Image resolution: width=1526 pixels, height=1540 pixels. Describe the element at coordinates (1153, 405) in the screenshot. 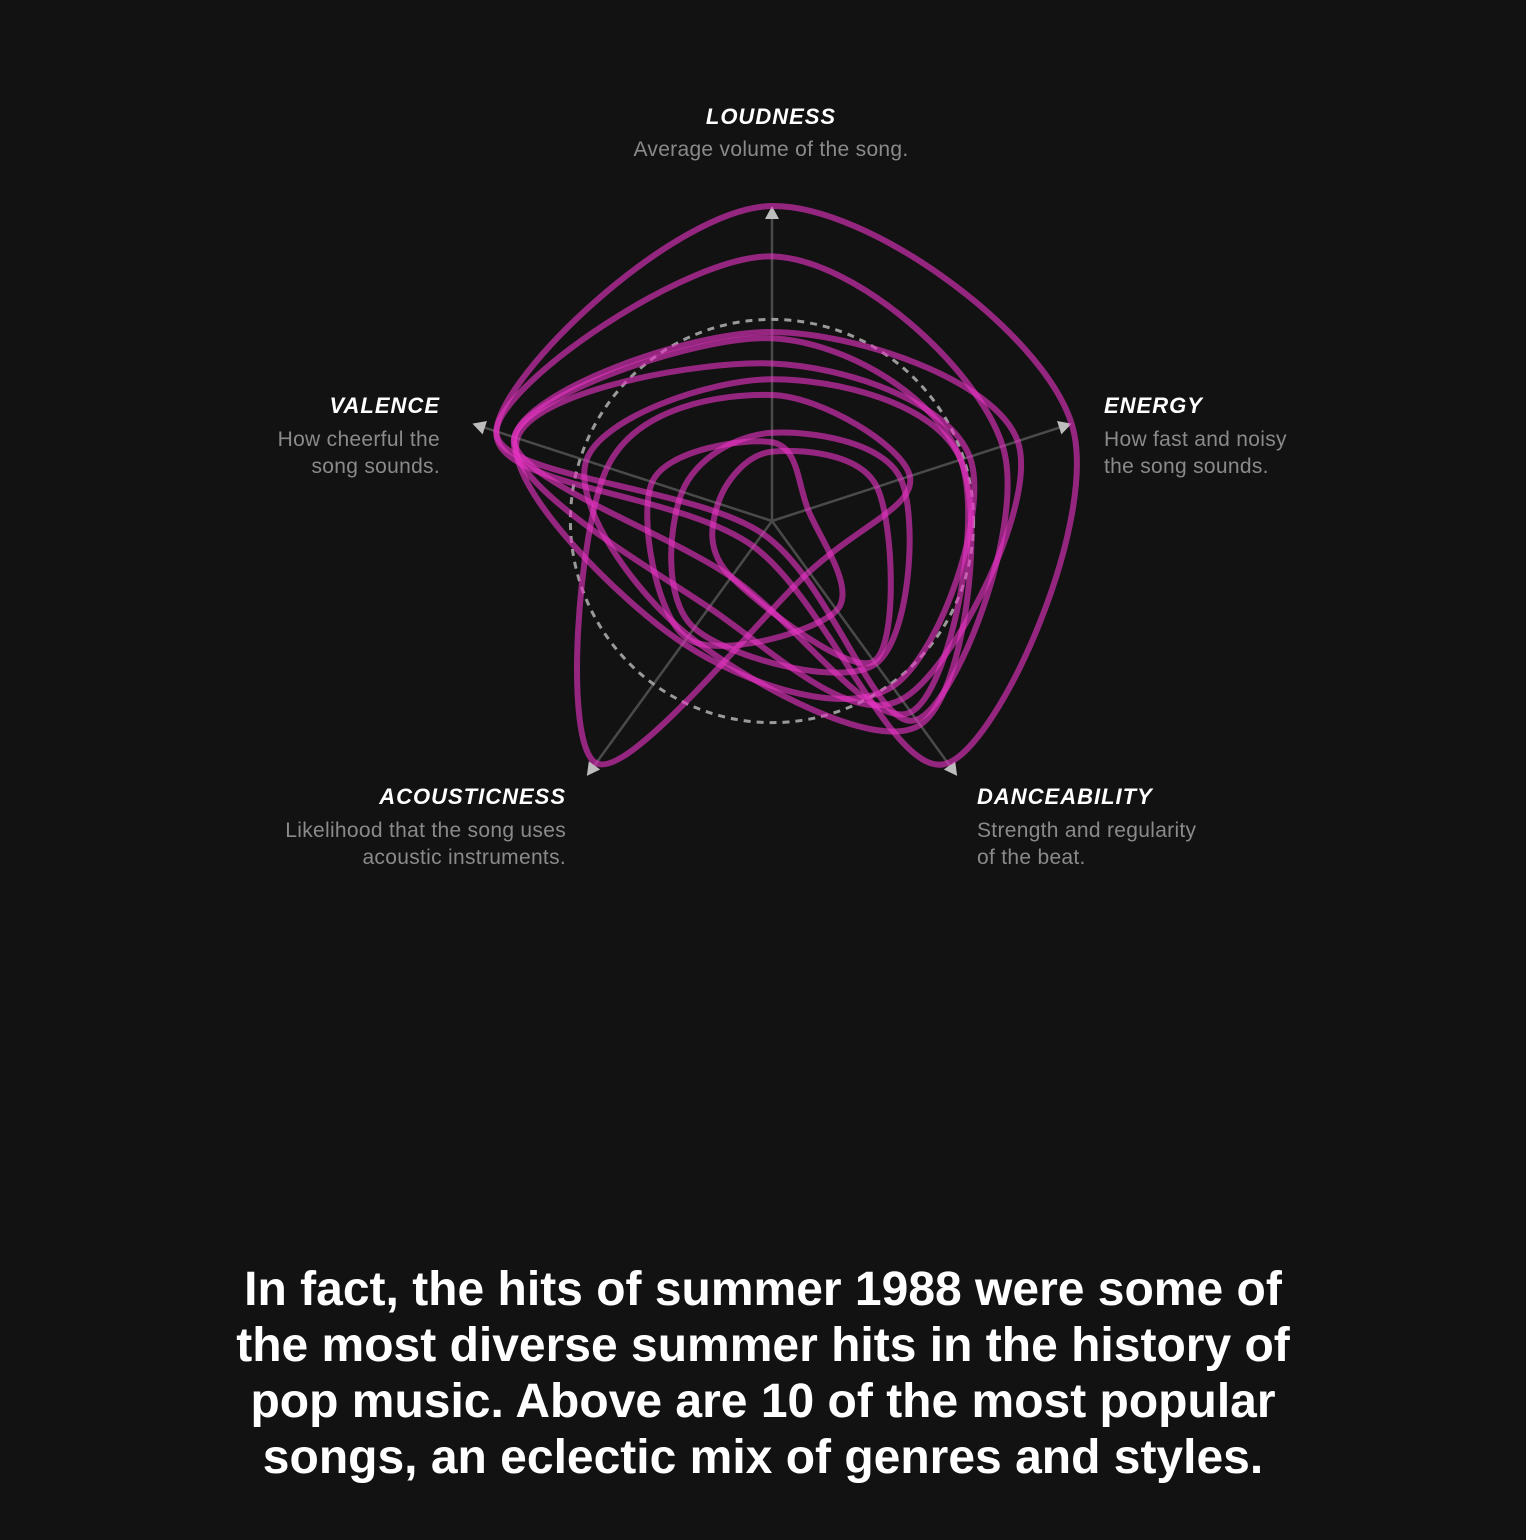

I see `axis-title-energy: ENERGY` at that location.